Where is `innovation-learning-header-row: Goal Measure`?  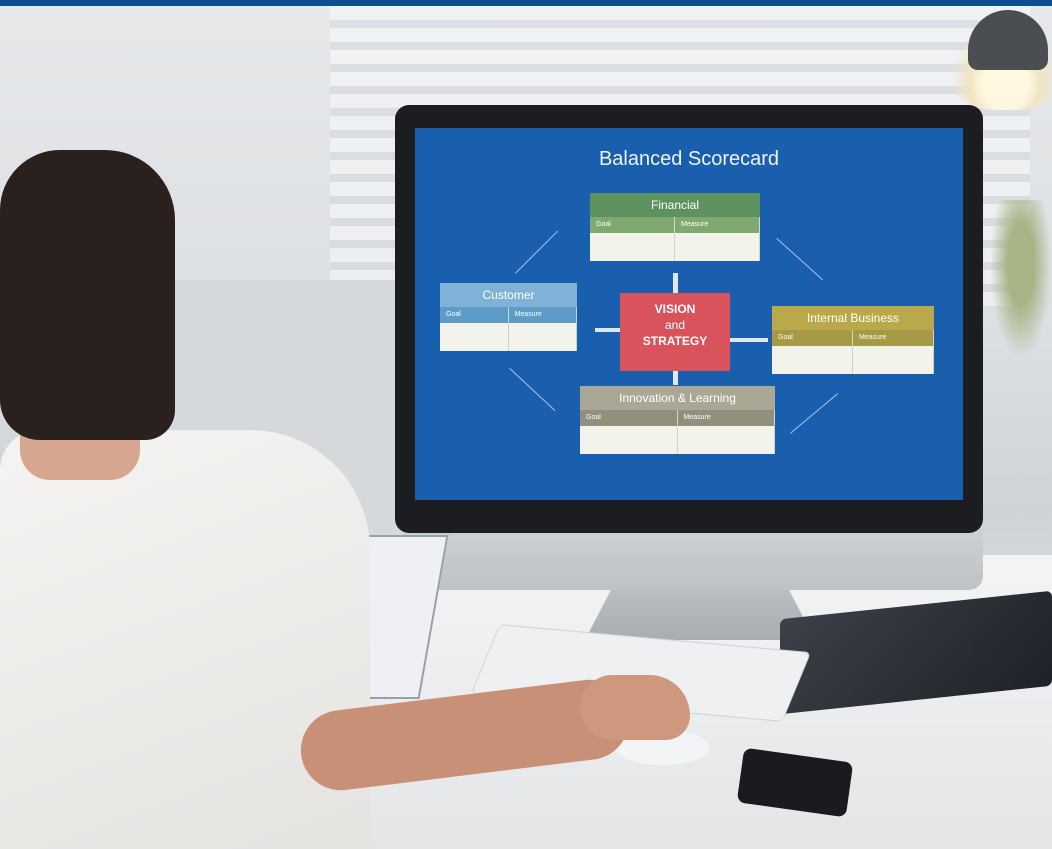 innovation-learning-header-row: Goal Measure is located at coordinates (677, 418).